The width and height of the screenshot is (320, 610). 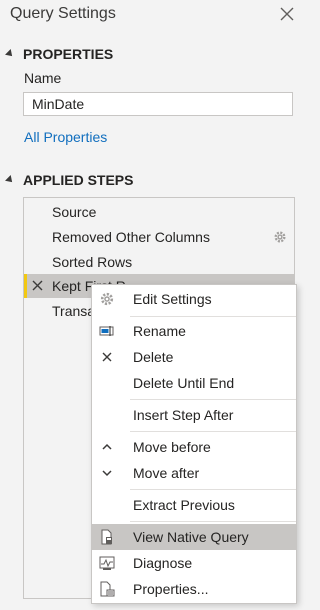 I want to click on menu-item-label: Move after, so click(x=166, y=473).